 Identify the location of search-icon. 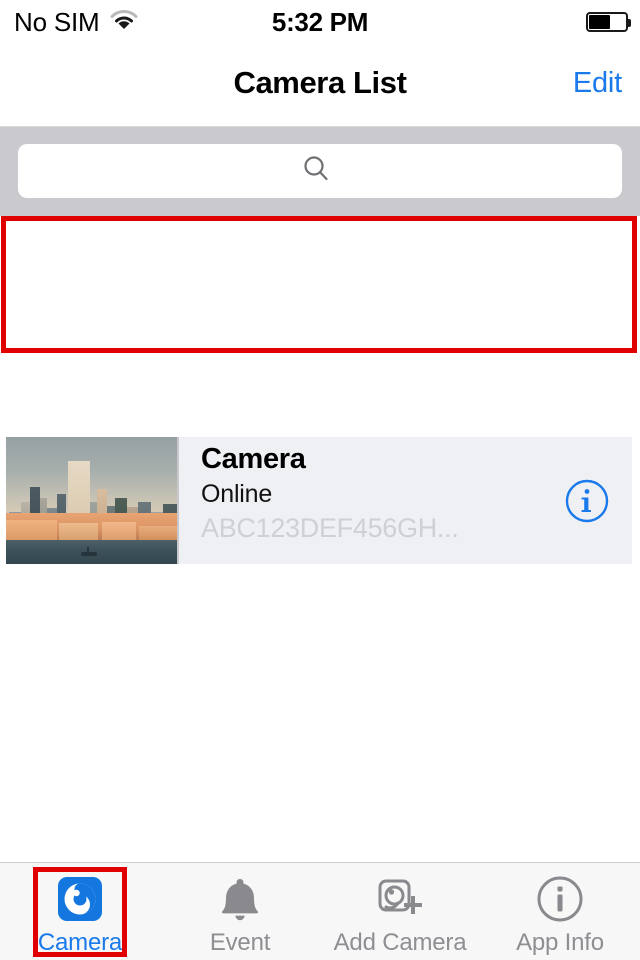
(316, 171).